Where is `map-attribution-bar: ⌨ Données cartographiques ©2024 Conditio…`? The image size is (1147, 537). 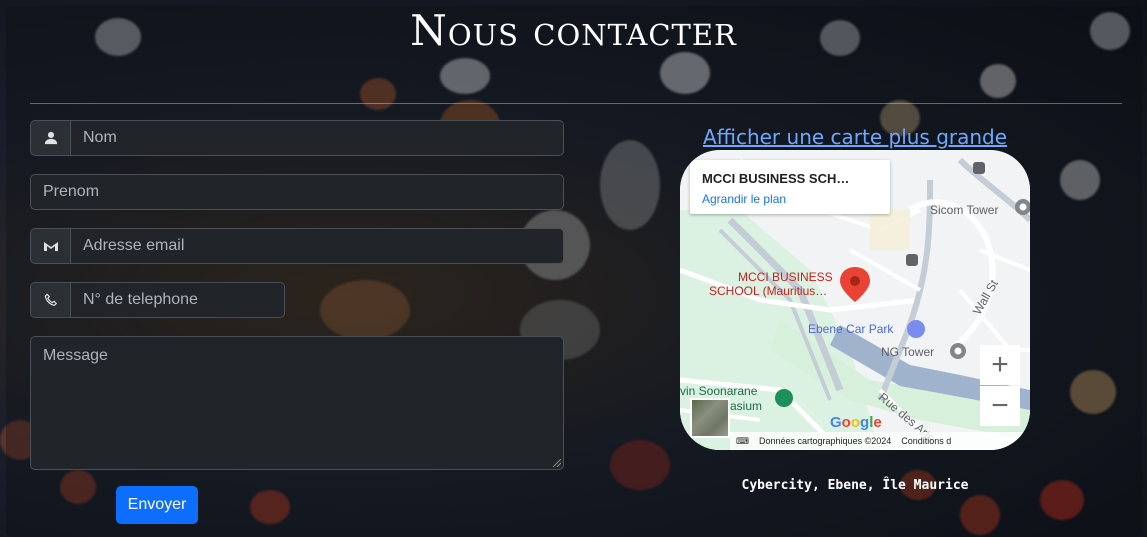
map-attribution-bar: ⌨ Données cartographiques ©2024 Conditio… is located at coordinates (880, 441).